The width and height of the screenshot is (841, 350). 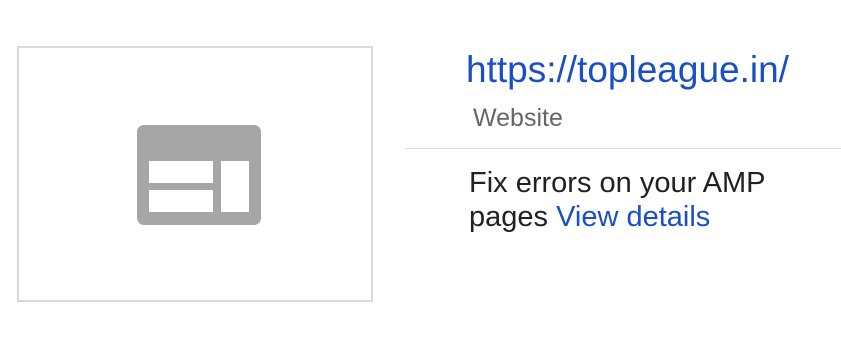 I want to click on view-details-link: View details, so click(x=633, y=217).